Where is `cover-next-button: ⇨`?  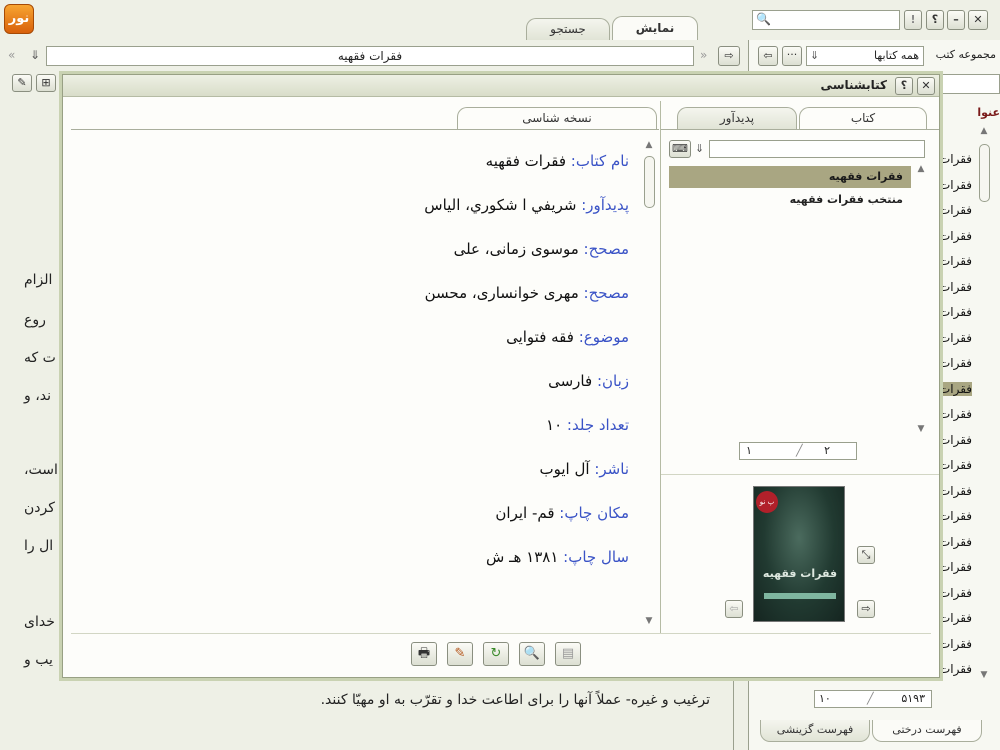
cover-next-button: ⇨ is located at coordinates (866, 609).